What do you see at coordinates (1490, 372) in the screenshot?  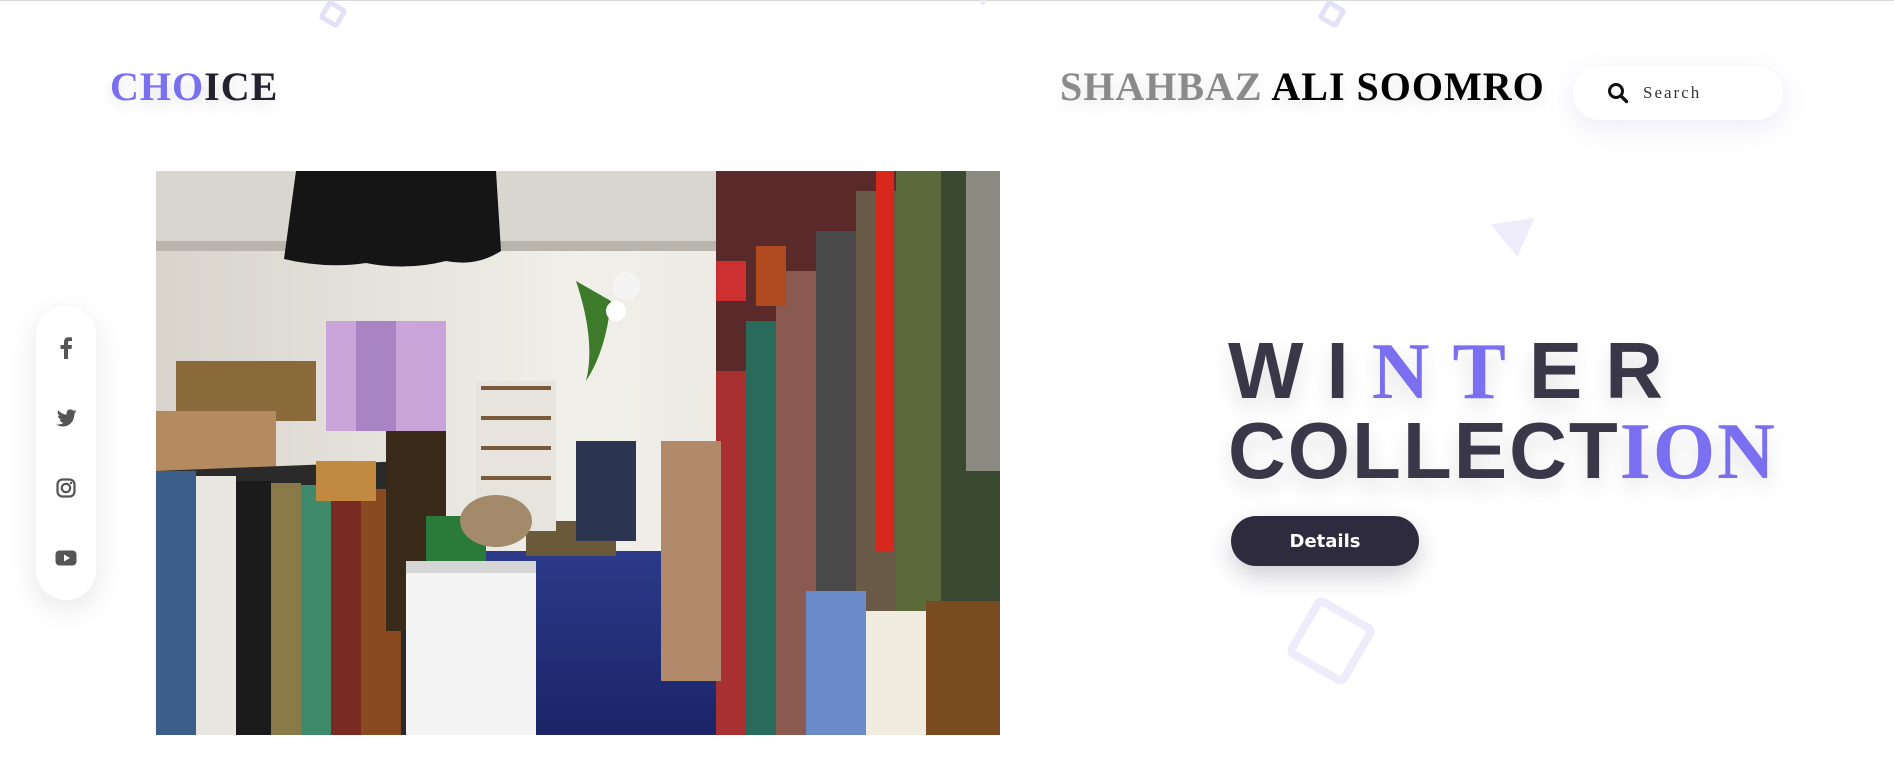 I see `hero-title-letter: T` at bounding box center [1490, 372].